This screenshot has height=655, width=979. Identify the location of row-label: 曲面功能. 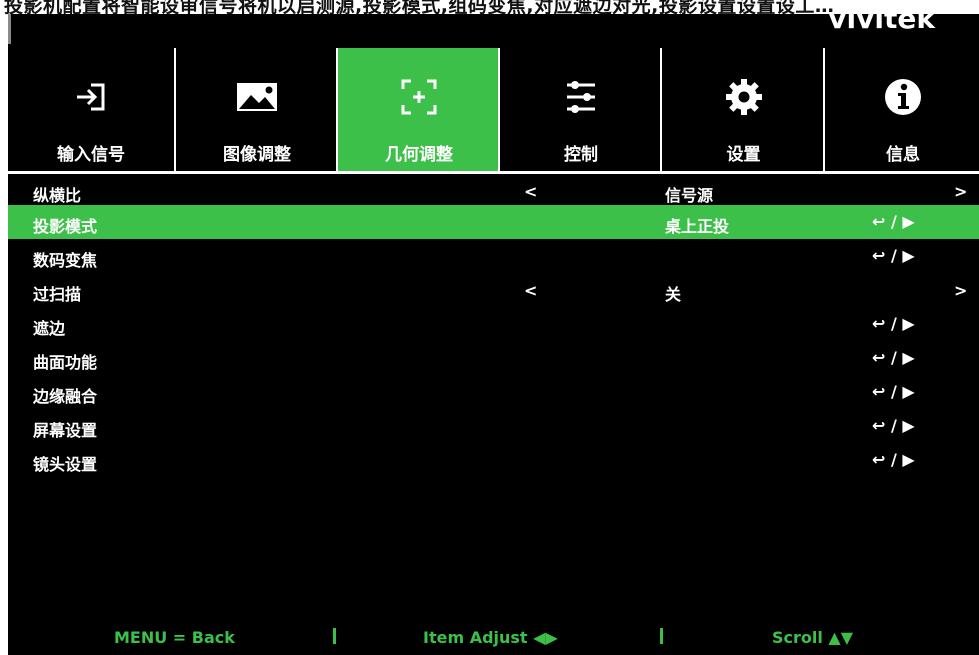
(65, 362).